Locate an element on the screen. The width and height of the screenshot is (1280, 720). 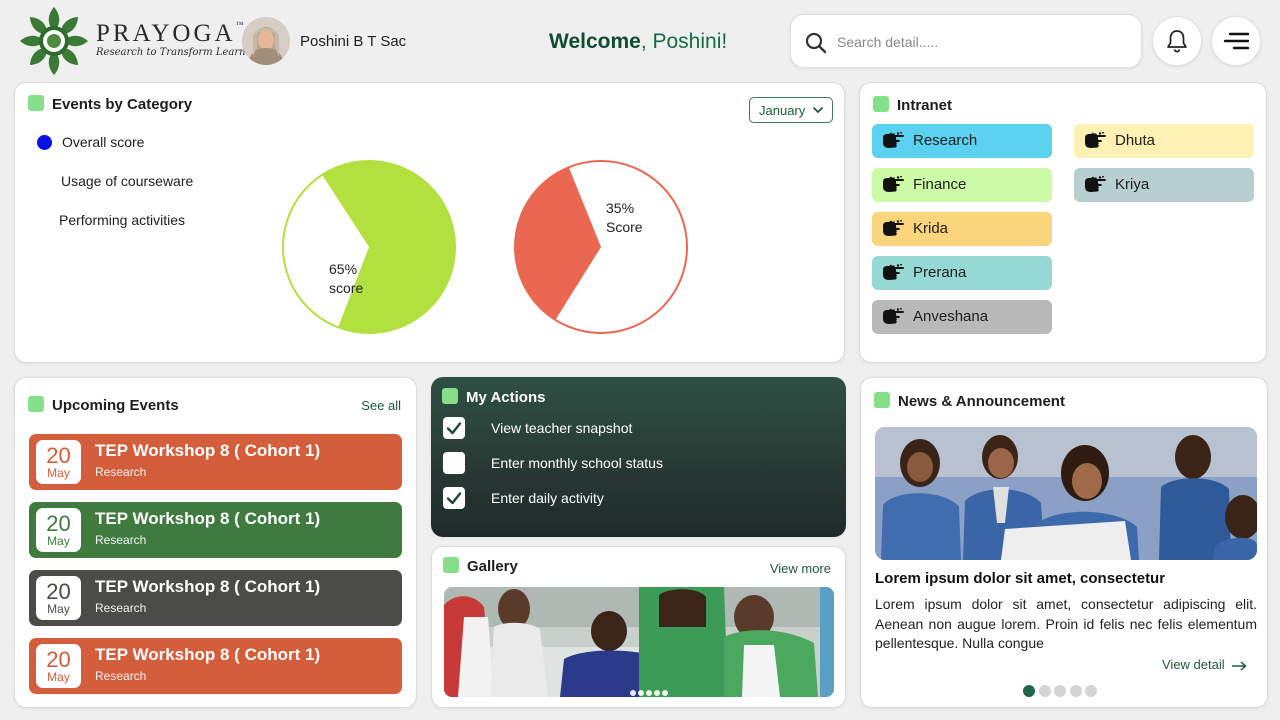
card-title: Gallery is located at coordinates (480, 566).